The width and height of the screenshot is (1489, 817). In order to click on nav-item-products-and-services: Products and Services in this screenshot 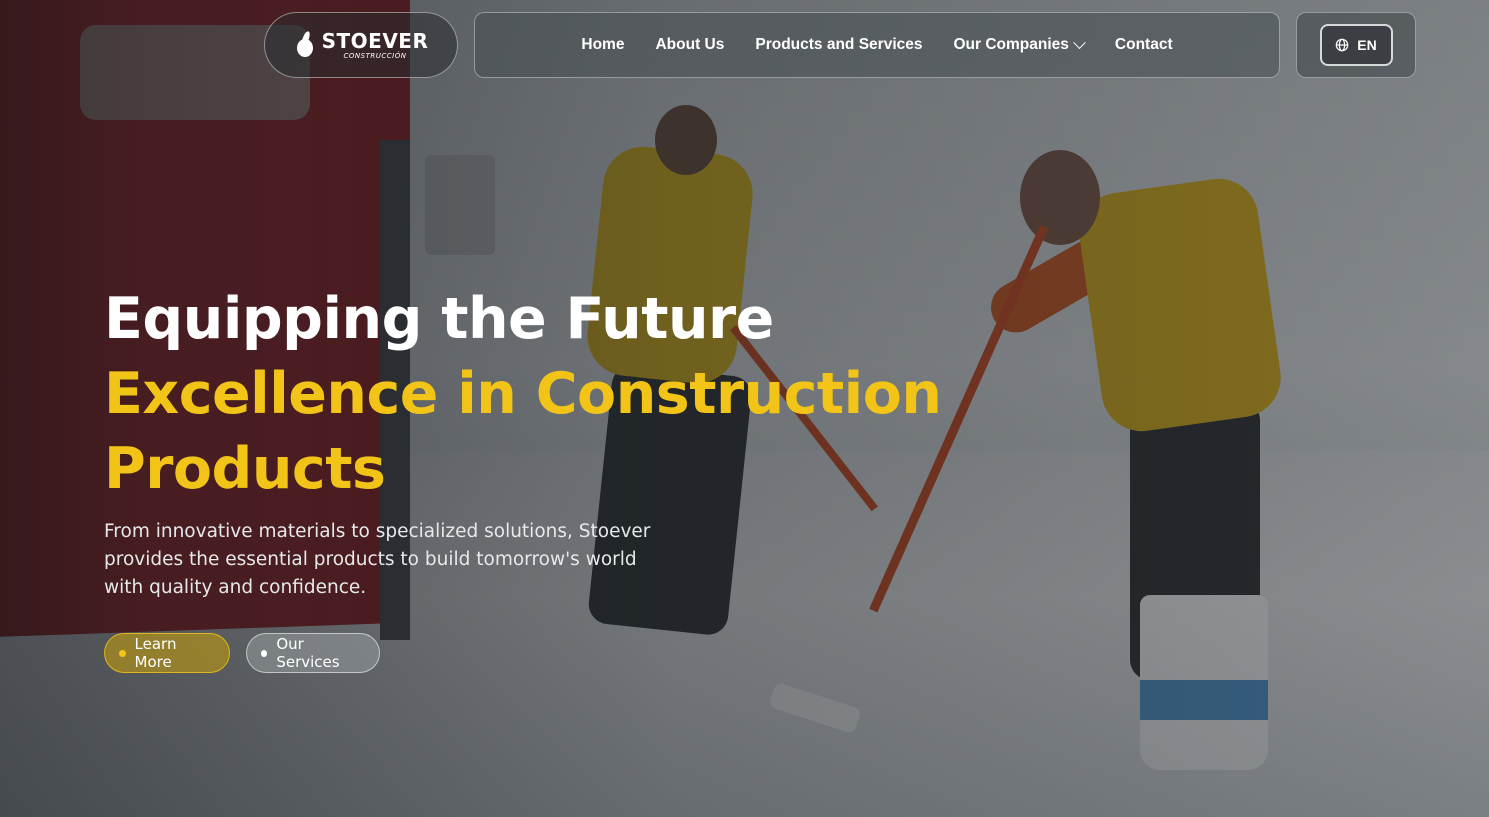, I will do `click(839, 45)`.